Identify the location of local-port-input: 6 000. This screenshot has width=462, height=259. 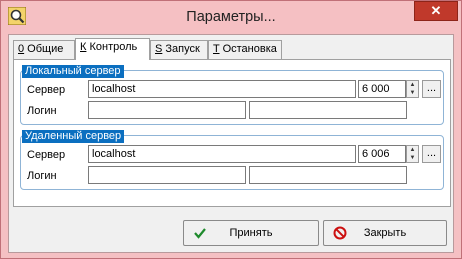
(382, 89).